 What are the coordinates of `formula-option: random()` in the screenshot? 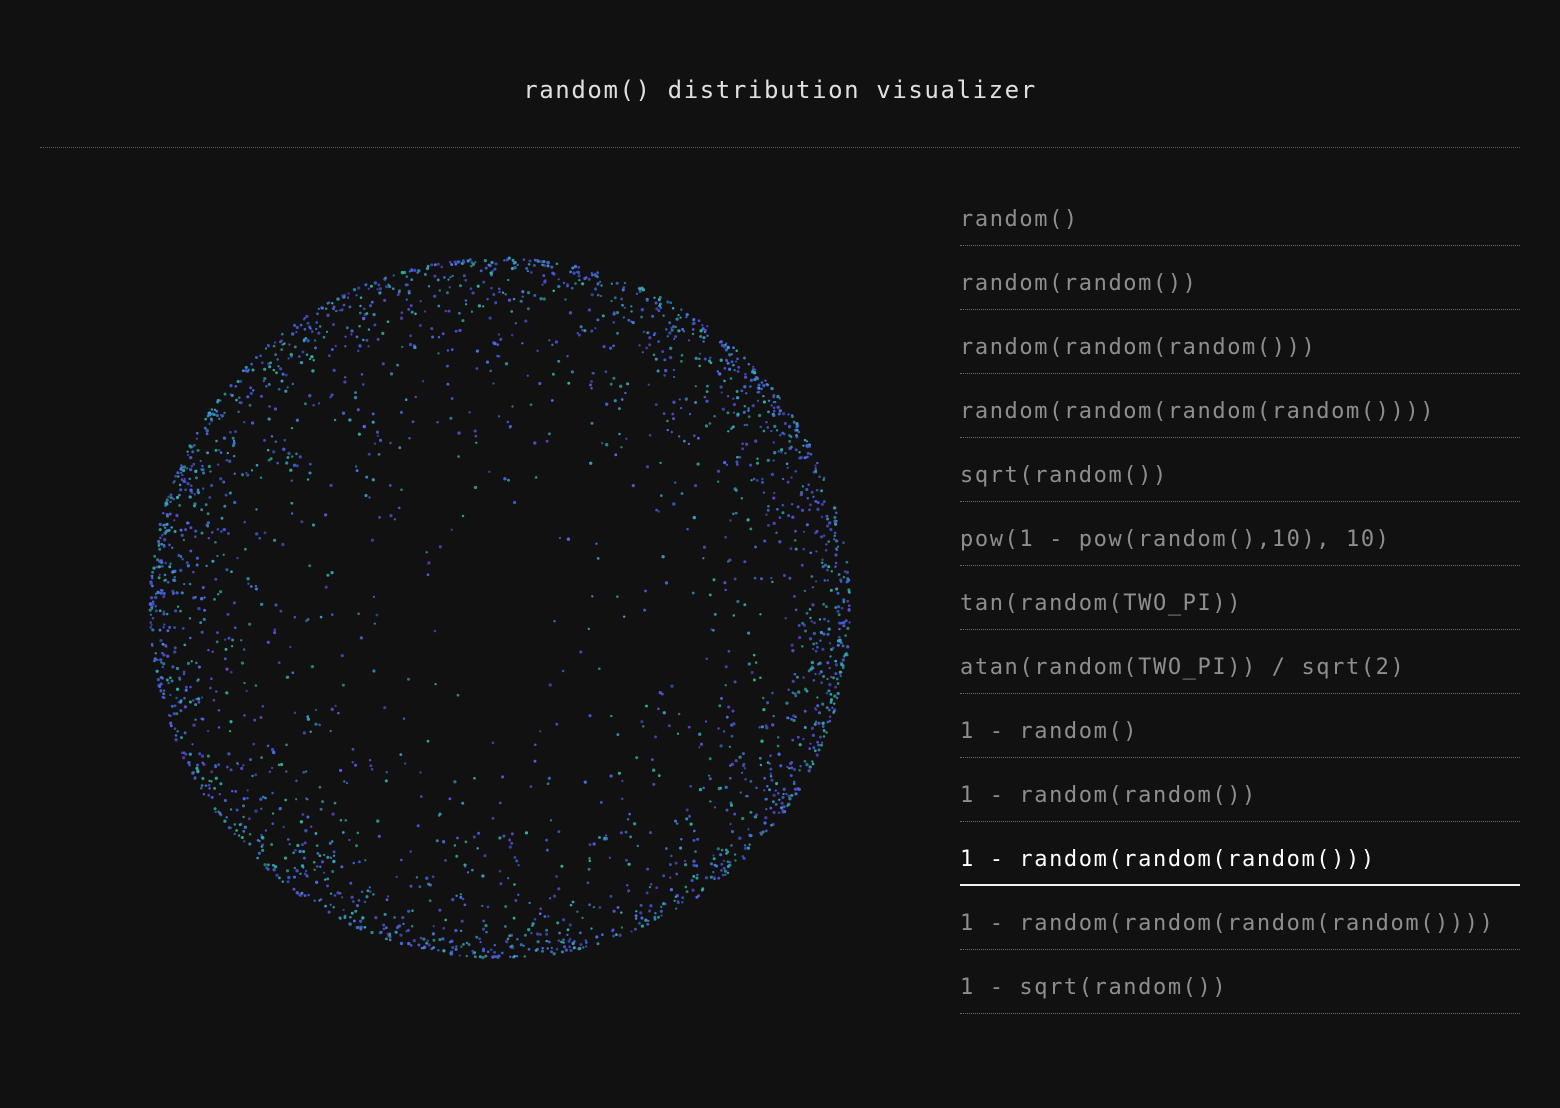 It's located at (1240, 214).